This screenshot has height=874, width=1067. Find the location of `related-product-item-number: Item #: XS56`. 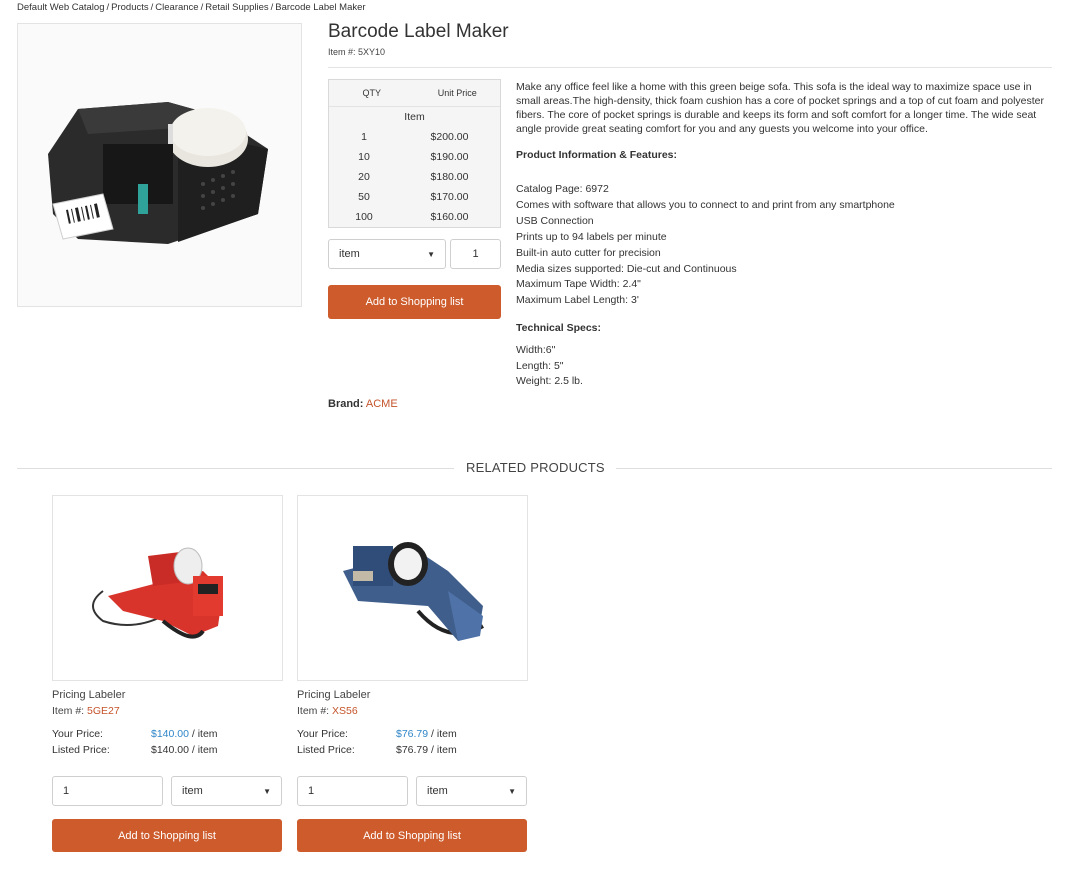

related-product-item-number: Item #: XS56 is located at coordinates (412, 711).